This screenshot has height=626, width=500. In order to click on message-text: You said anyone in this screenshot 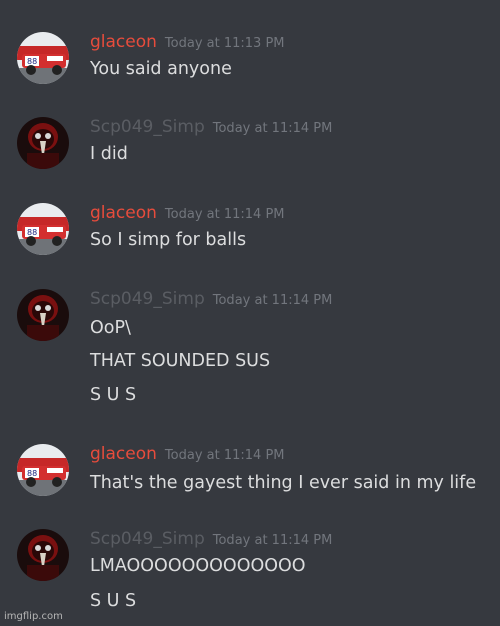, I will do `click(161, 69)`.